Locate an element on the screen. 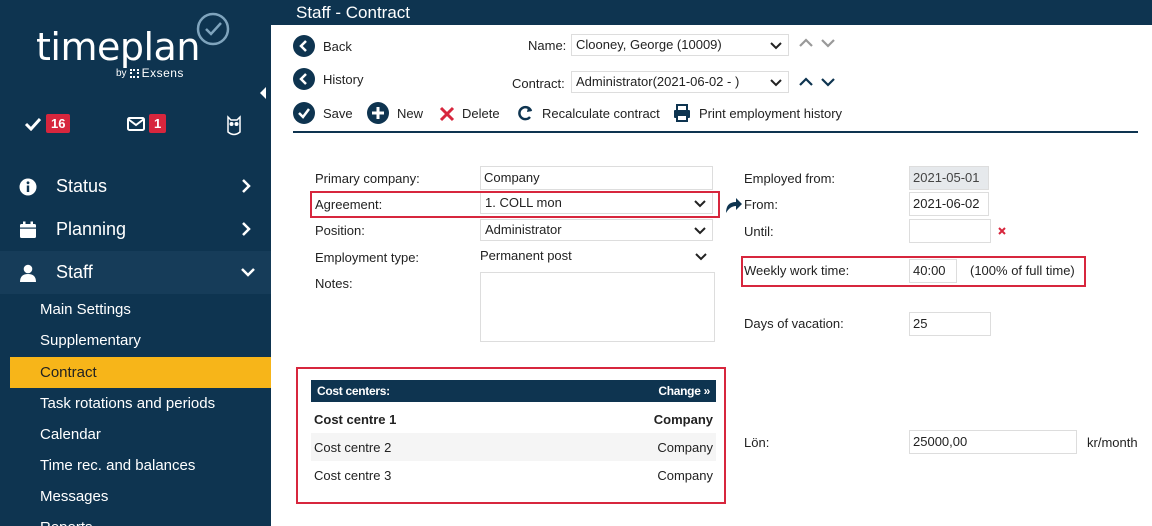 This screenshot has width=1152, height=526. page-title: Staff - Contract is located at coordinates (711, 12).